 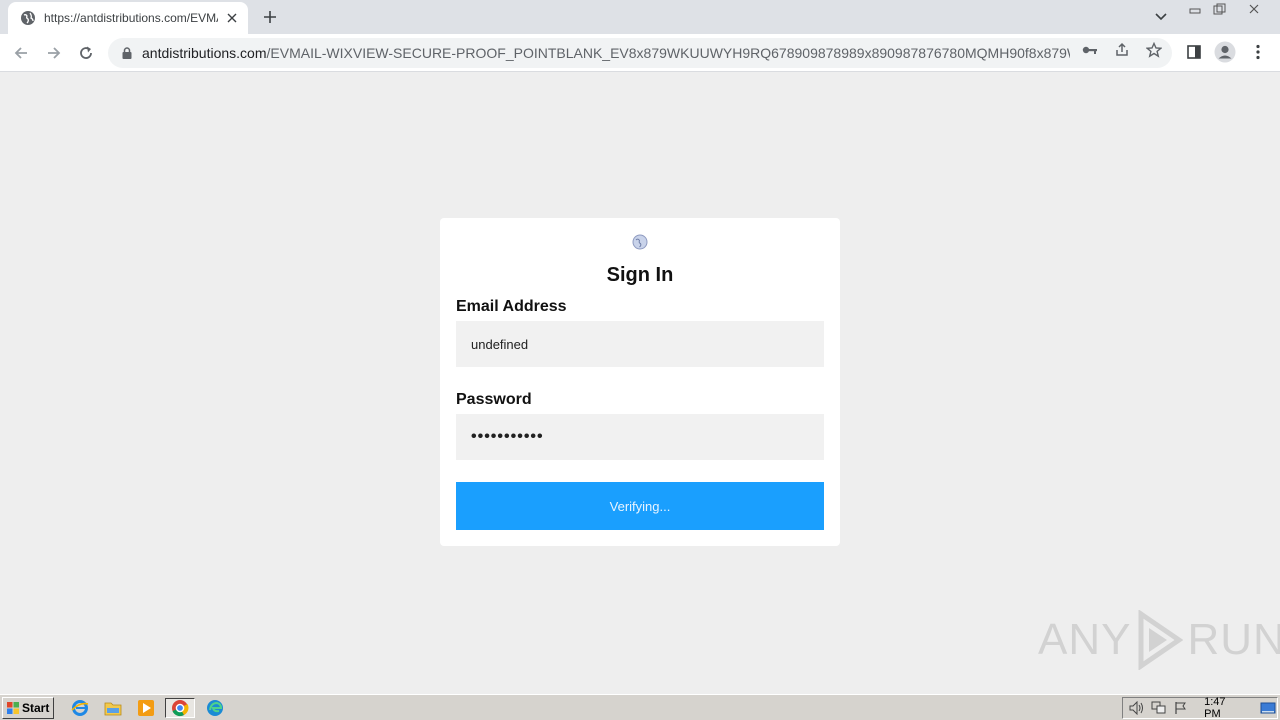 What do you see at coordinates (494, 399) in the screenshot?
I see `password-label: Password` at bounding box center [494, 399].